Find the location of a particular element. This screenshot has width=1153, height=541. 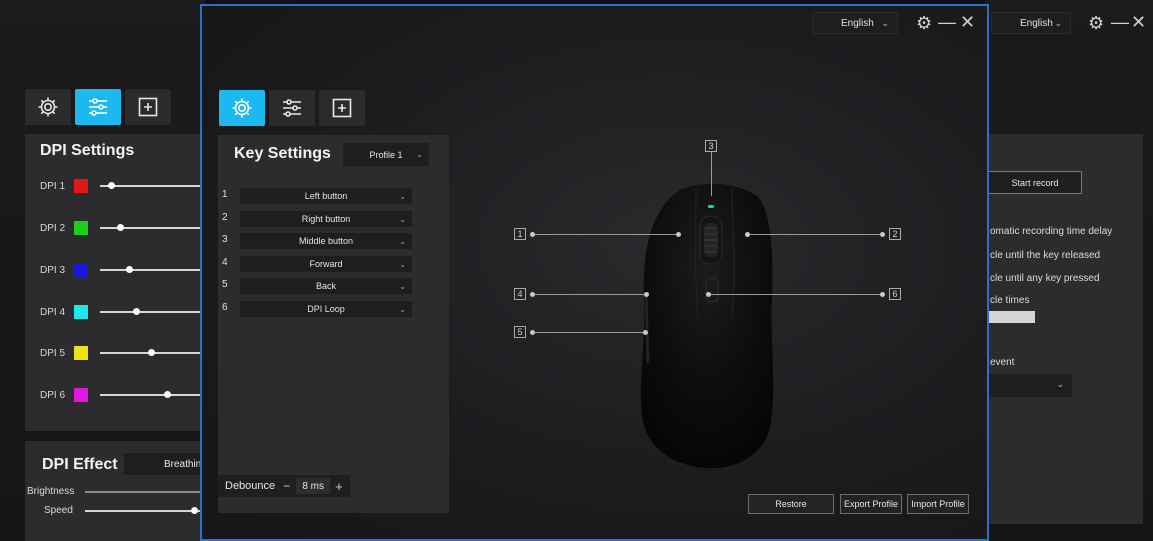

brightness-slider is located at coordinates (142, 492).